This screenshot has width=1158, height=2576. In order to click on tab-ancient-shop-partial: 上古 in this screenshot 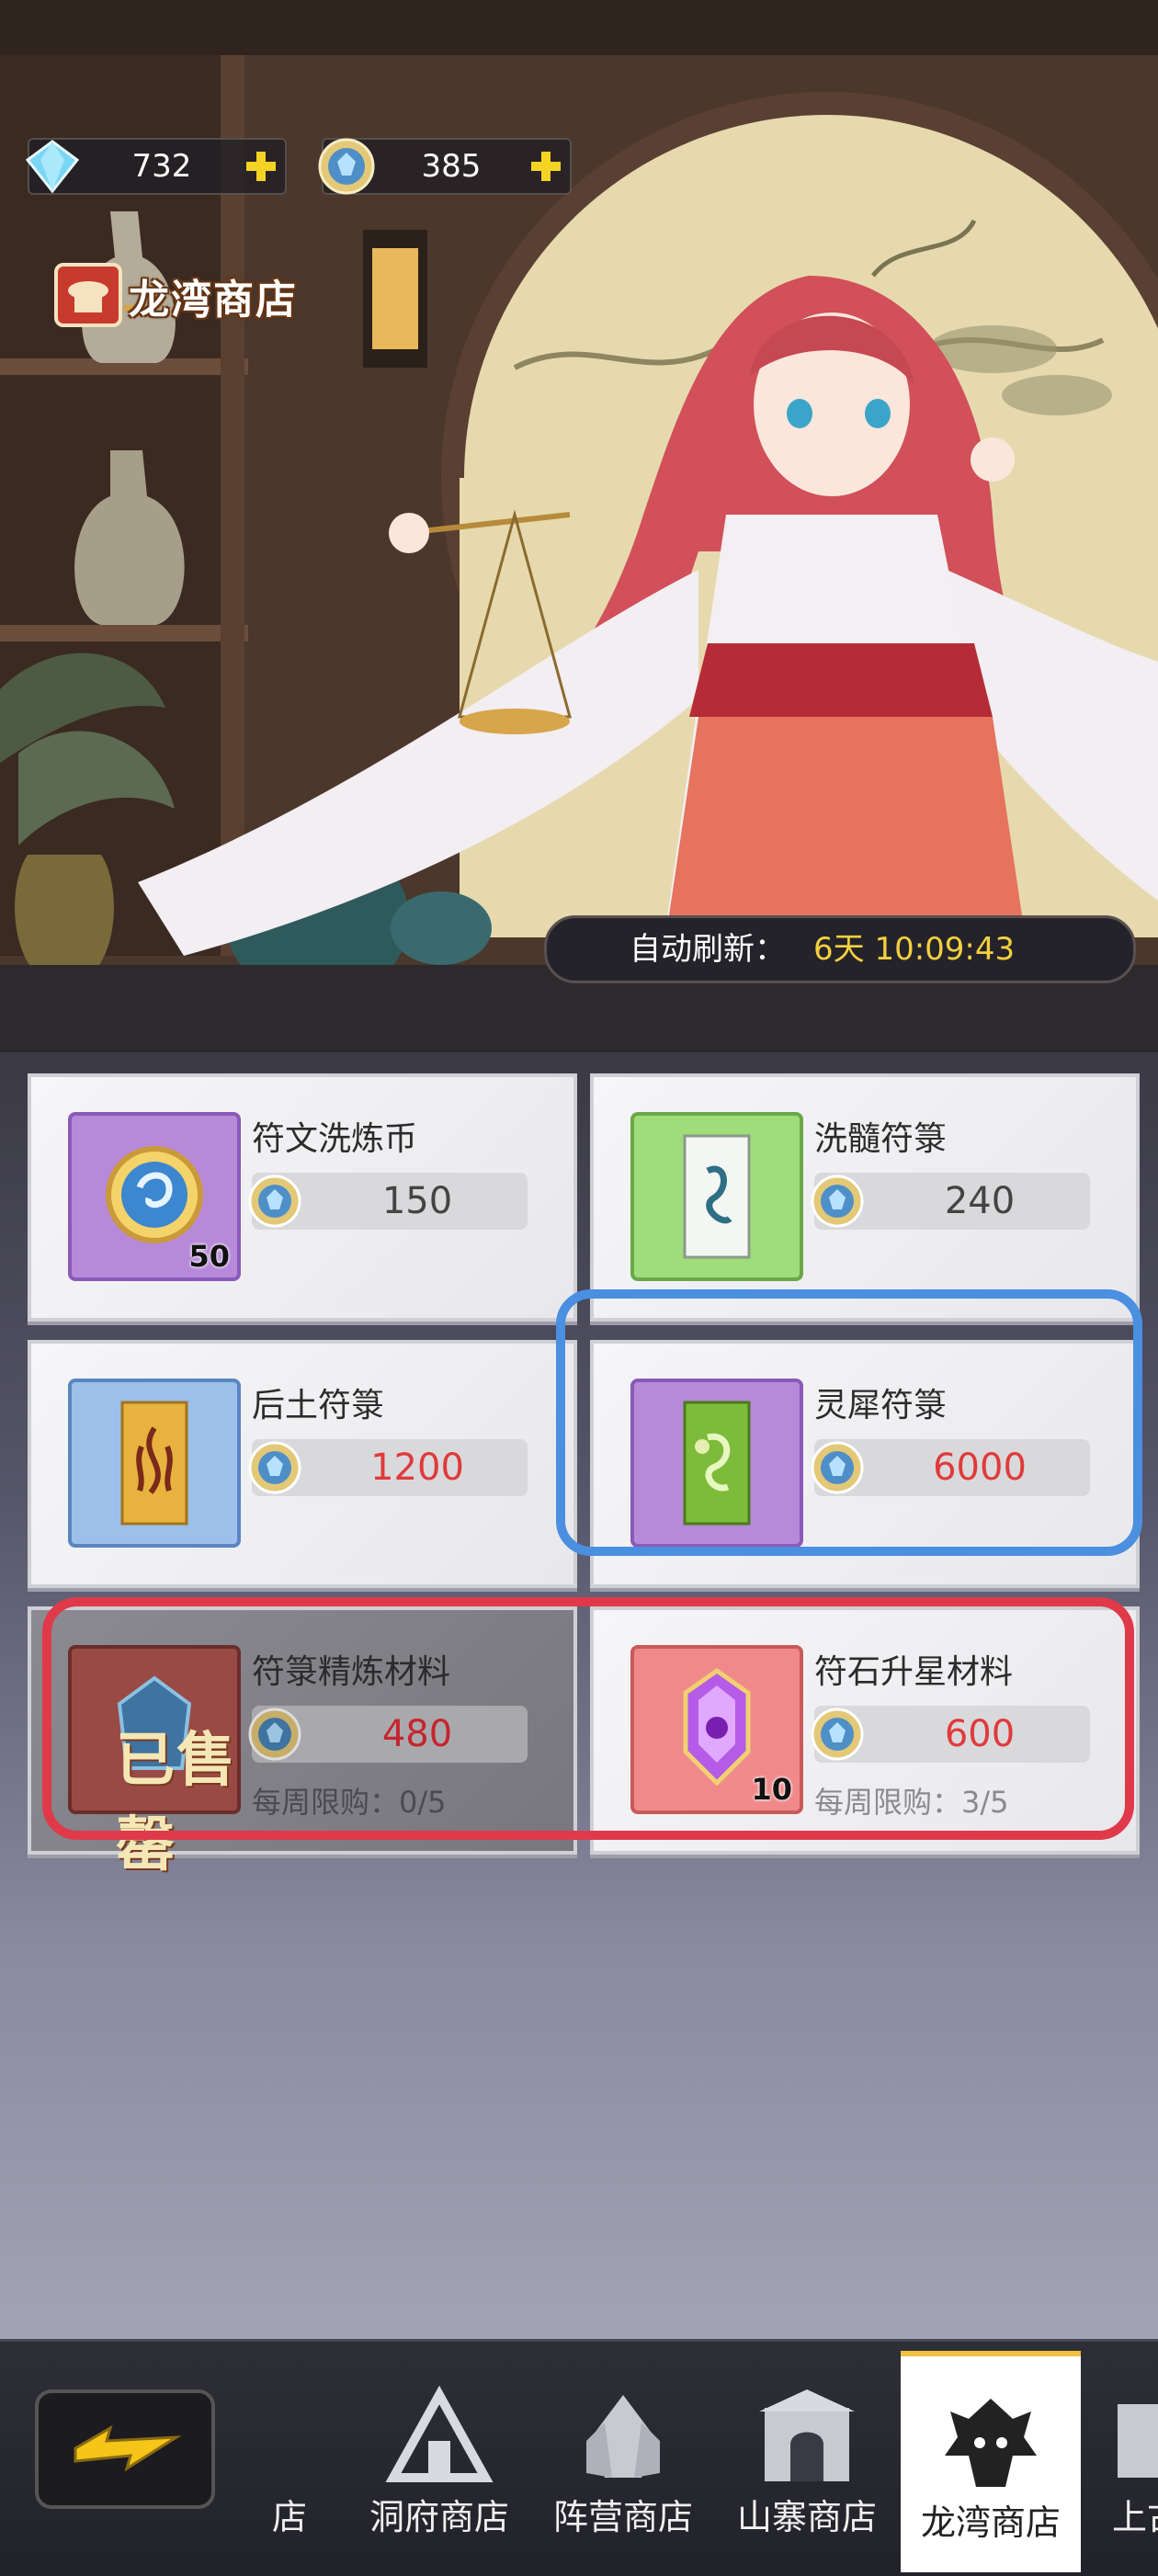, I will do `click(1128, 2459)`.